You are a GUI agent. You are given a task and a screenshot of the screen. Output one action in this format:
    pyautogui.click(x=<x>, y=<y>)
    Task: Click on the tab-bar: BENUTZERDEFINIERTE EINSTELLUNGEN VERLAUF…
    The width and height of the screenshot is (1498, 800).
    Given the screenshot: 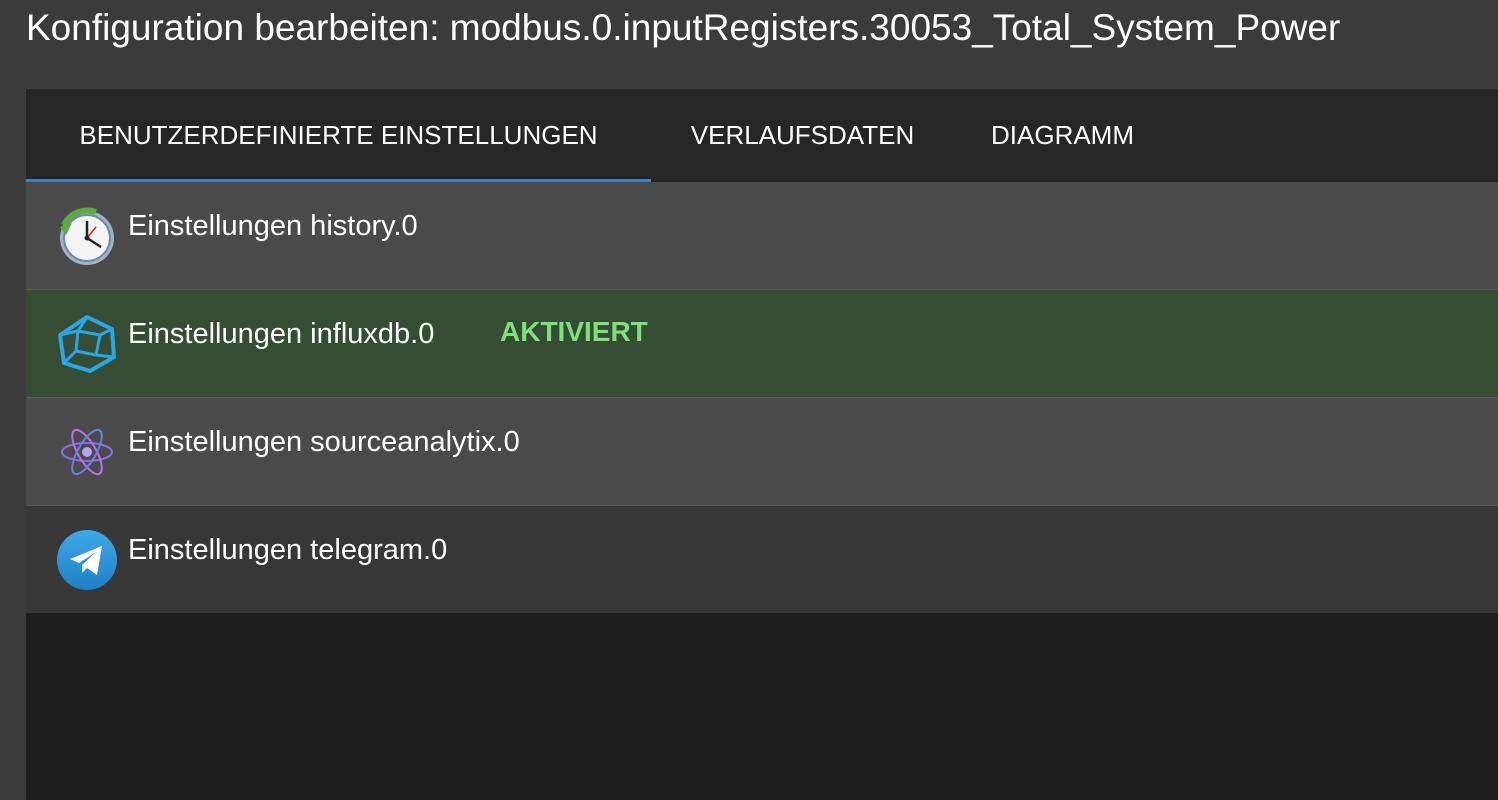 What is the action you would take?
    pyautogui.click(x=762, y=135)
    